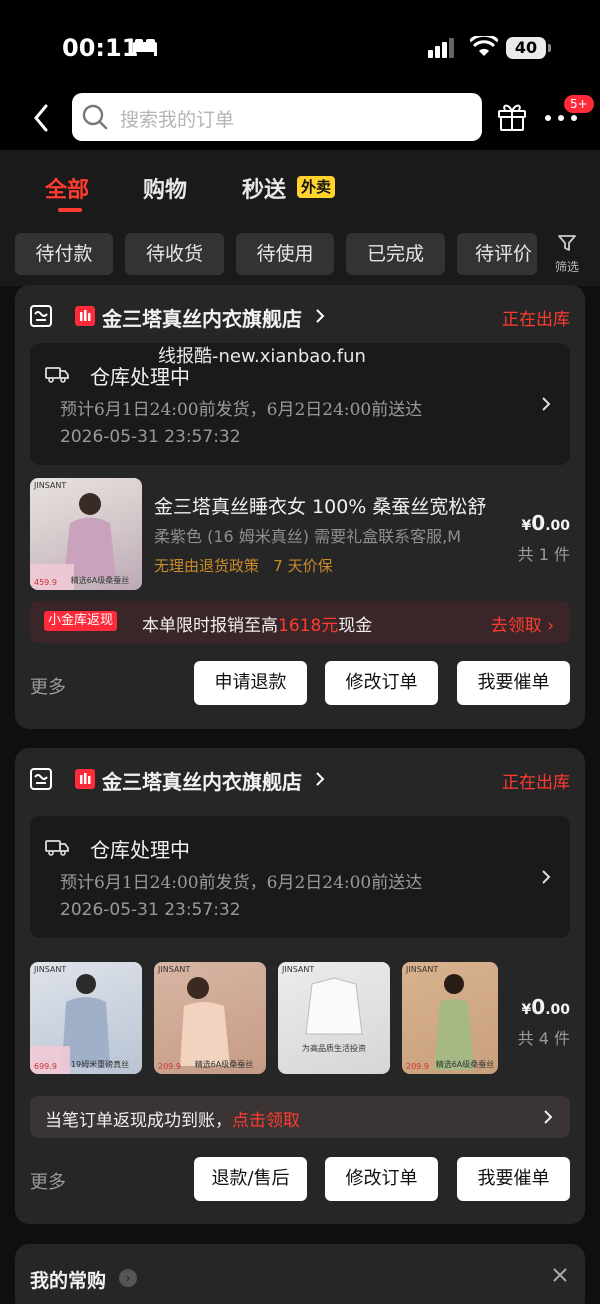  I want to click on item-count: 共 4 件, so click(543, 1038).